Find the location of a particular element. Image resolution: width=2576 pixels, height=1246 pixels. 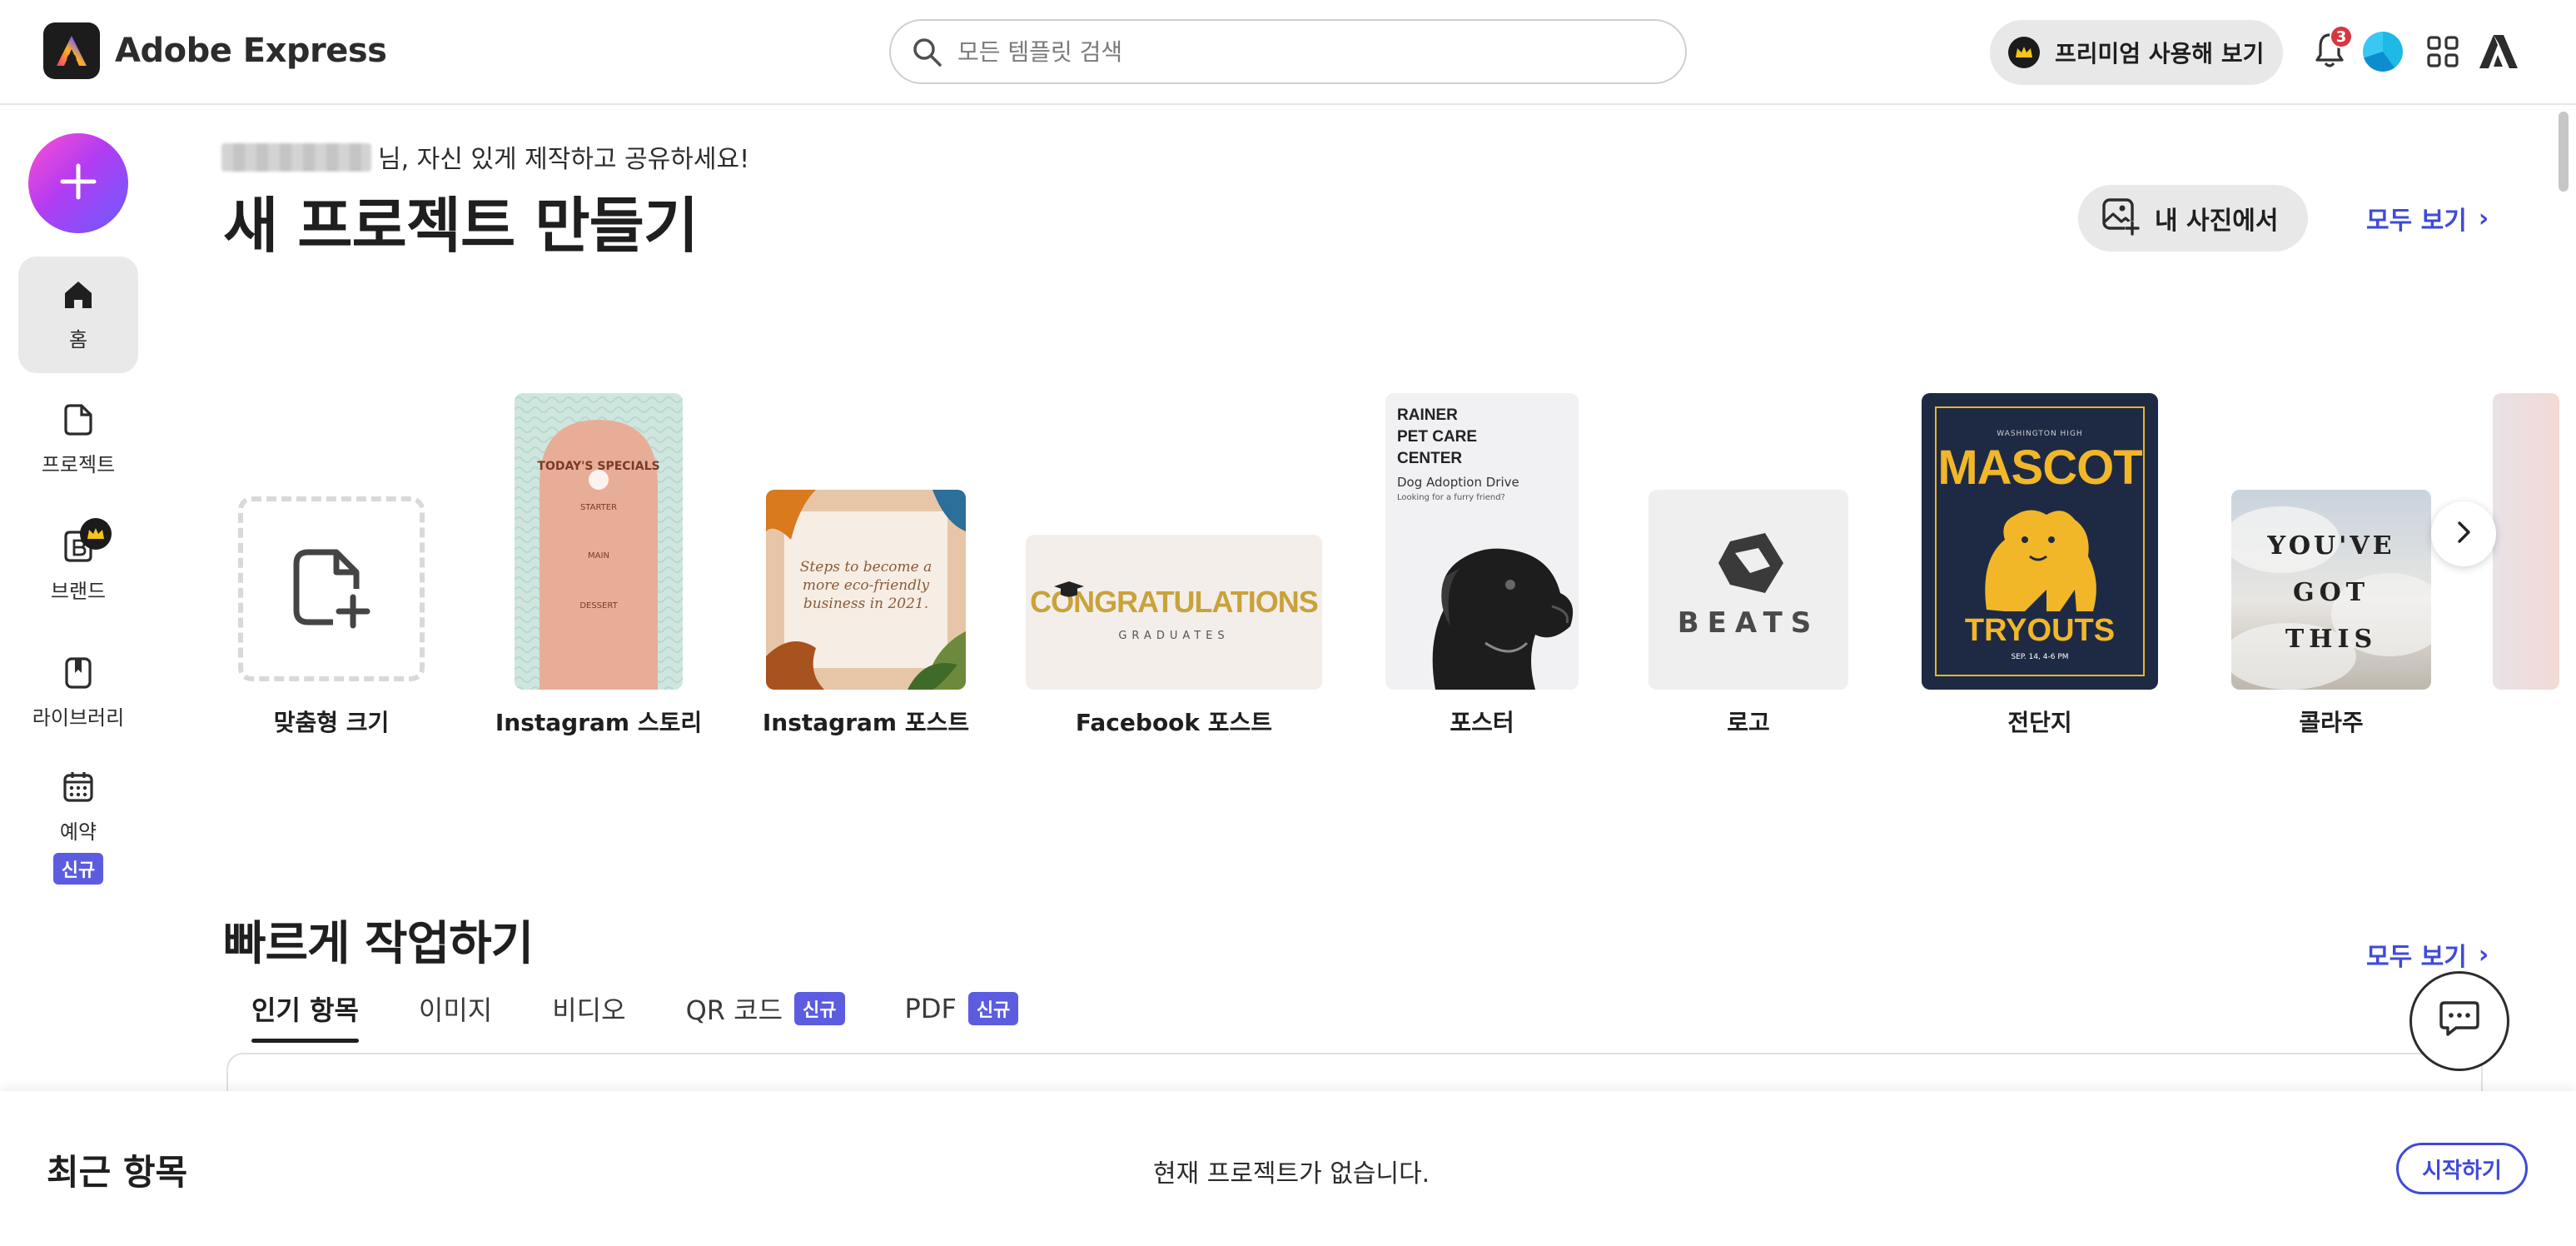

recent-empty-message: 현재 프로젝트가 없습니다. is located at coordinates (1291, 1174).